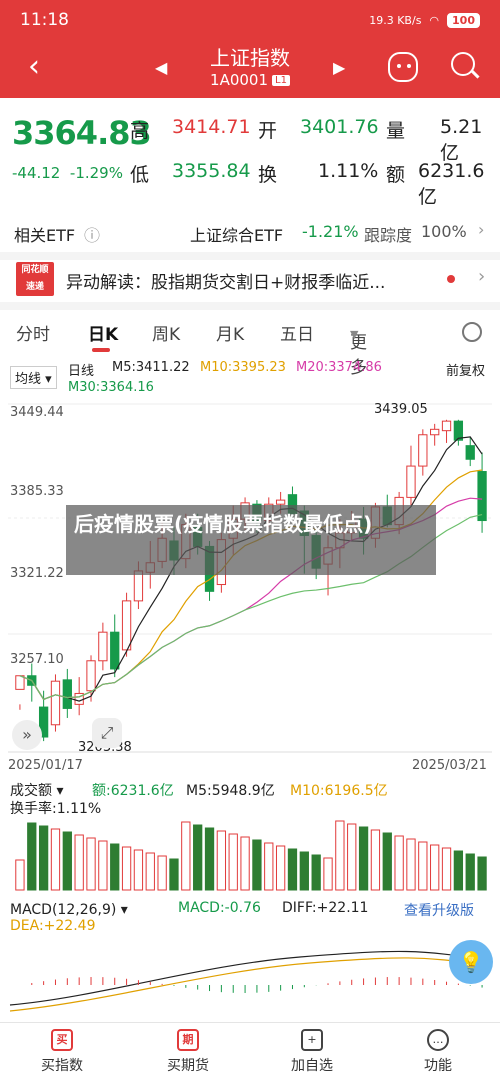 This screenshot has width=500, height=1083. Describe the element at coordinates (354, 334) in the screenshot. I see `caret-down-icon: ▼` at that location.